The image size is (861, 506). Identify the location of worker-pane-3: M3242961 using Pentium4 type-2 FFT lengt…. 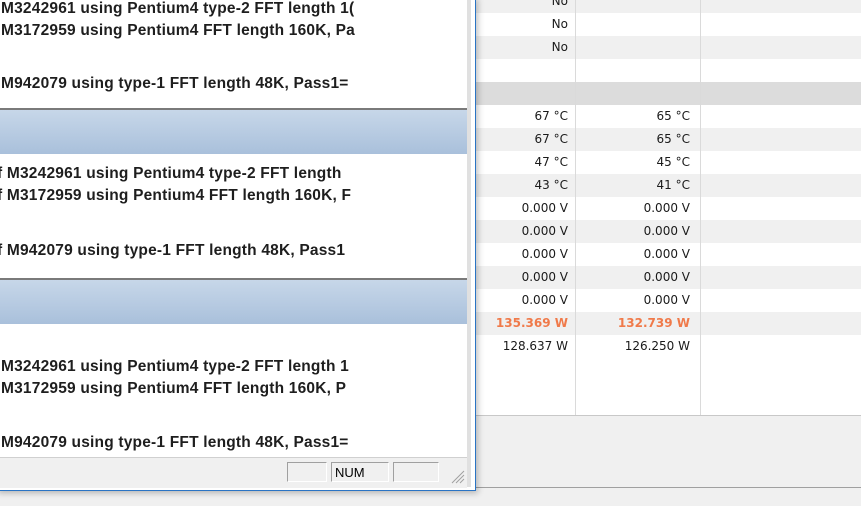
(233, 392).